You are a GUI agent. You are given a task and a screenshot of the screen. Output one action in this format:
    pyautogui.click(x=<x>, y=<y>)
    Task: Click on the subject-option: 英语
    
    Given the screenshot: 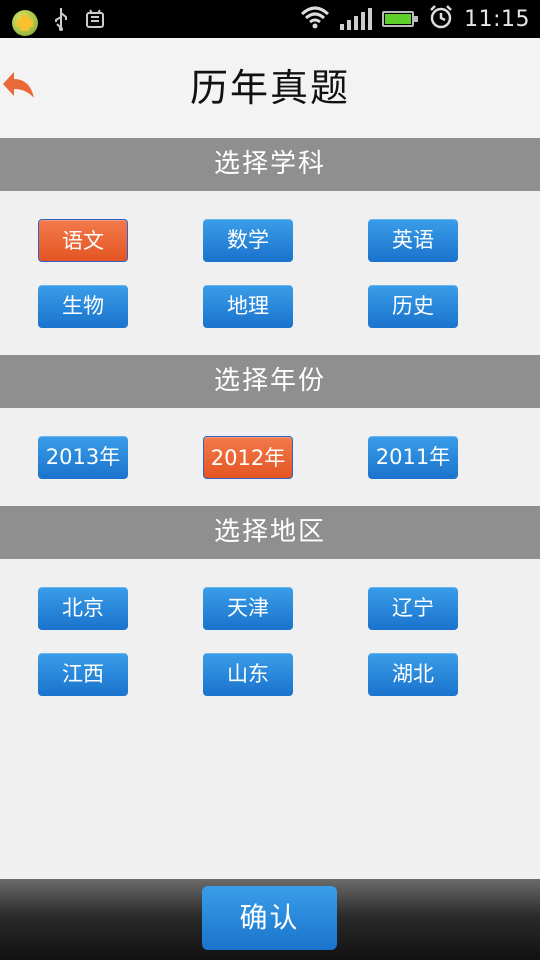 What is the action you would take?
    pyautogui.click(x=413, y=240)
    